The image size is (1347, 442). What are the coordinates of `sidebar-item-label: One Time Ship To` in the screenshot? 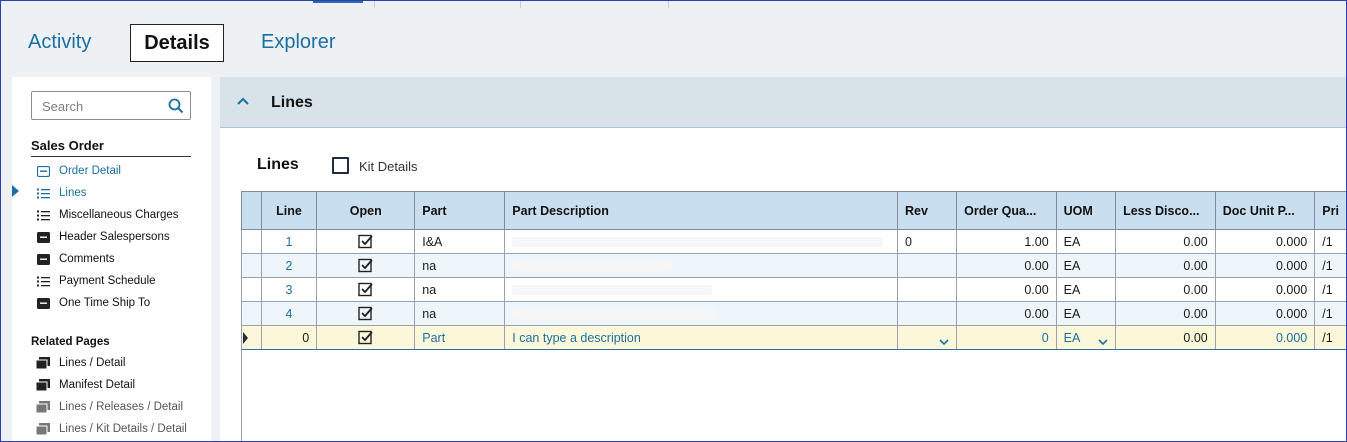 It's located at (105, 303).